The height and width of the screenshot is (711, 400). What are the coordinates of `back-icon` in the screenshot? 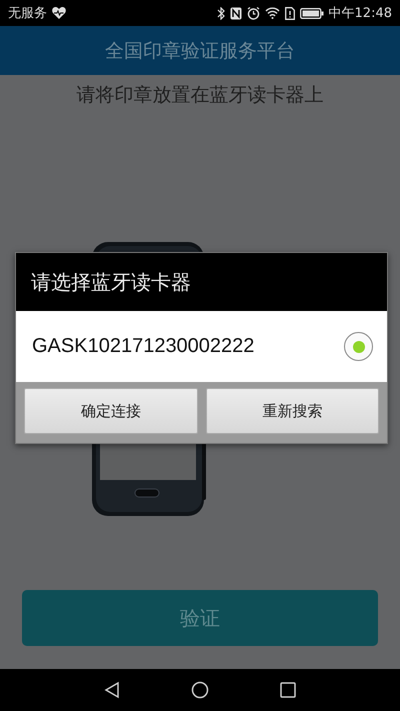 It's located at (112, 690).